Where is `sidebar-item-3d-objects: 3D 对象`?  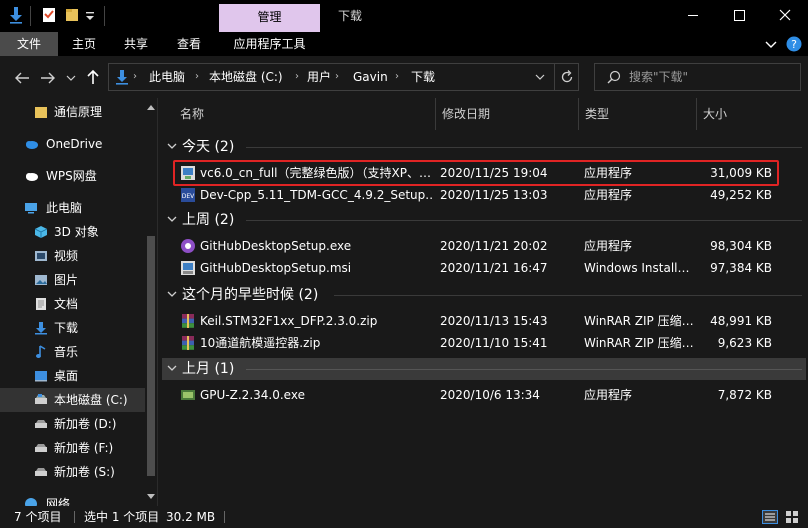 sidebar-item-3d-objects: 3D 对象 is located at coordinates (72, 232).